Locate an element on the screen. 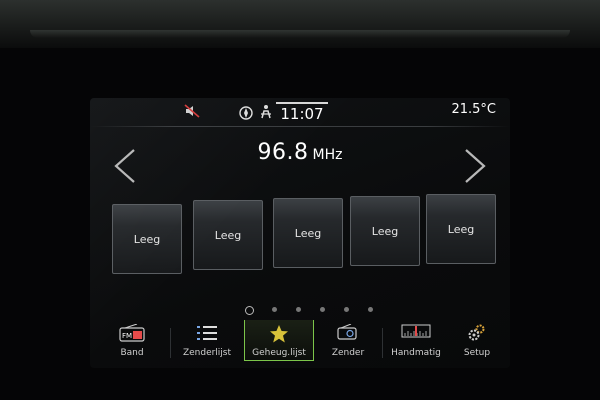  tuning-scale-icon is located at coordinates (416, 331).